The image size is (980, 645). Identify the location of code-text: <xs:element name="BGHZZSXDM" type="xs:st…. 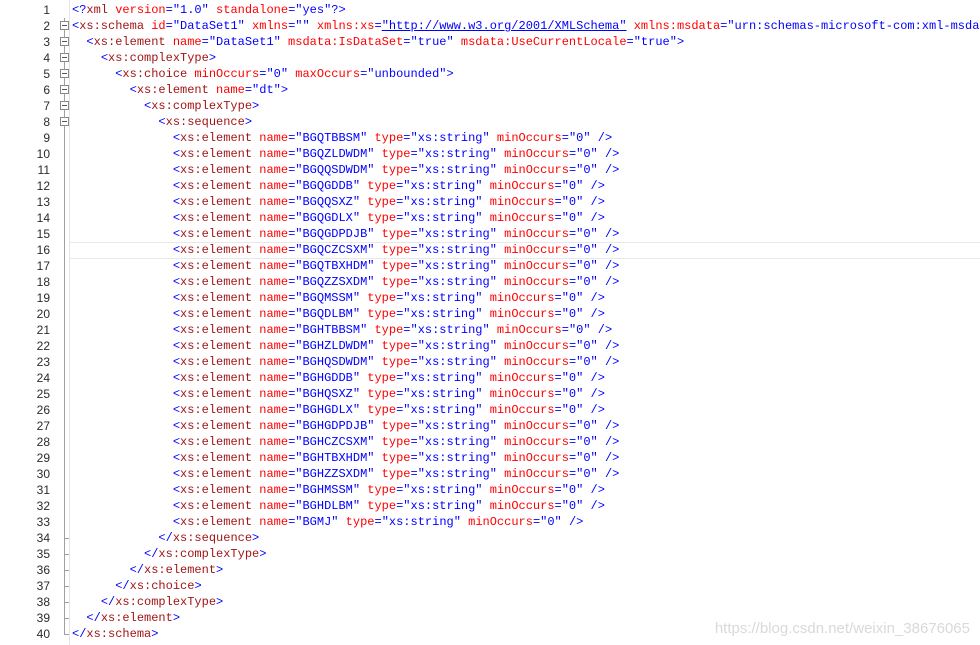
(346, 474).